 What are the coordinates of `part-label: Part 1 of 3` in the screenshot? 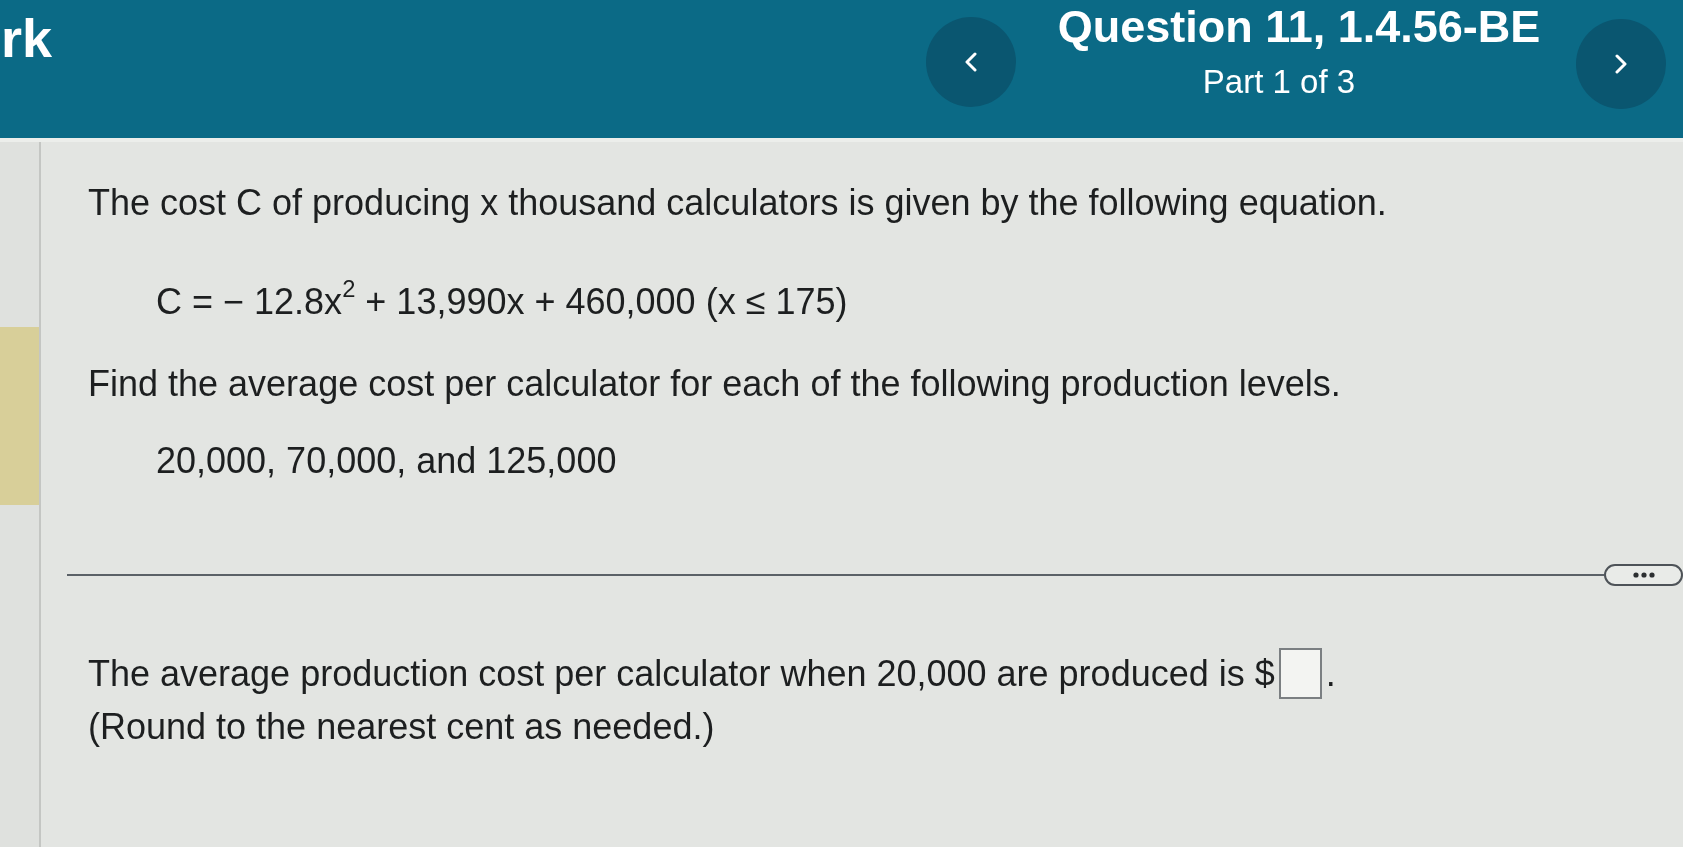 It's located at (1279, 82).